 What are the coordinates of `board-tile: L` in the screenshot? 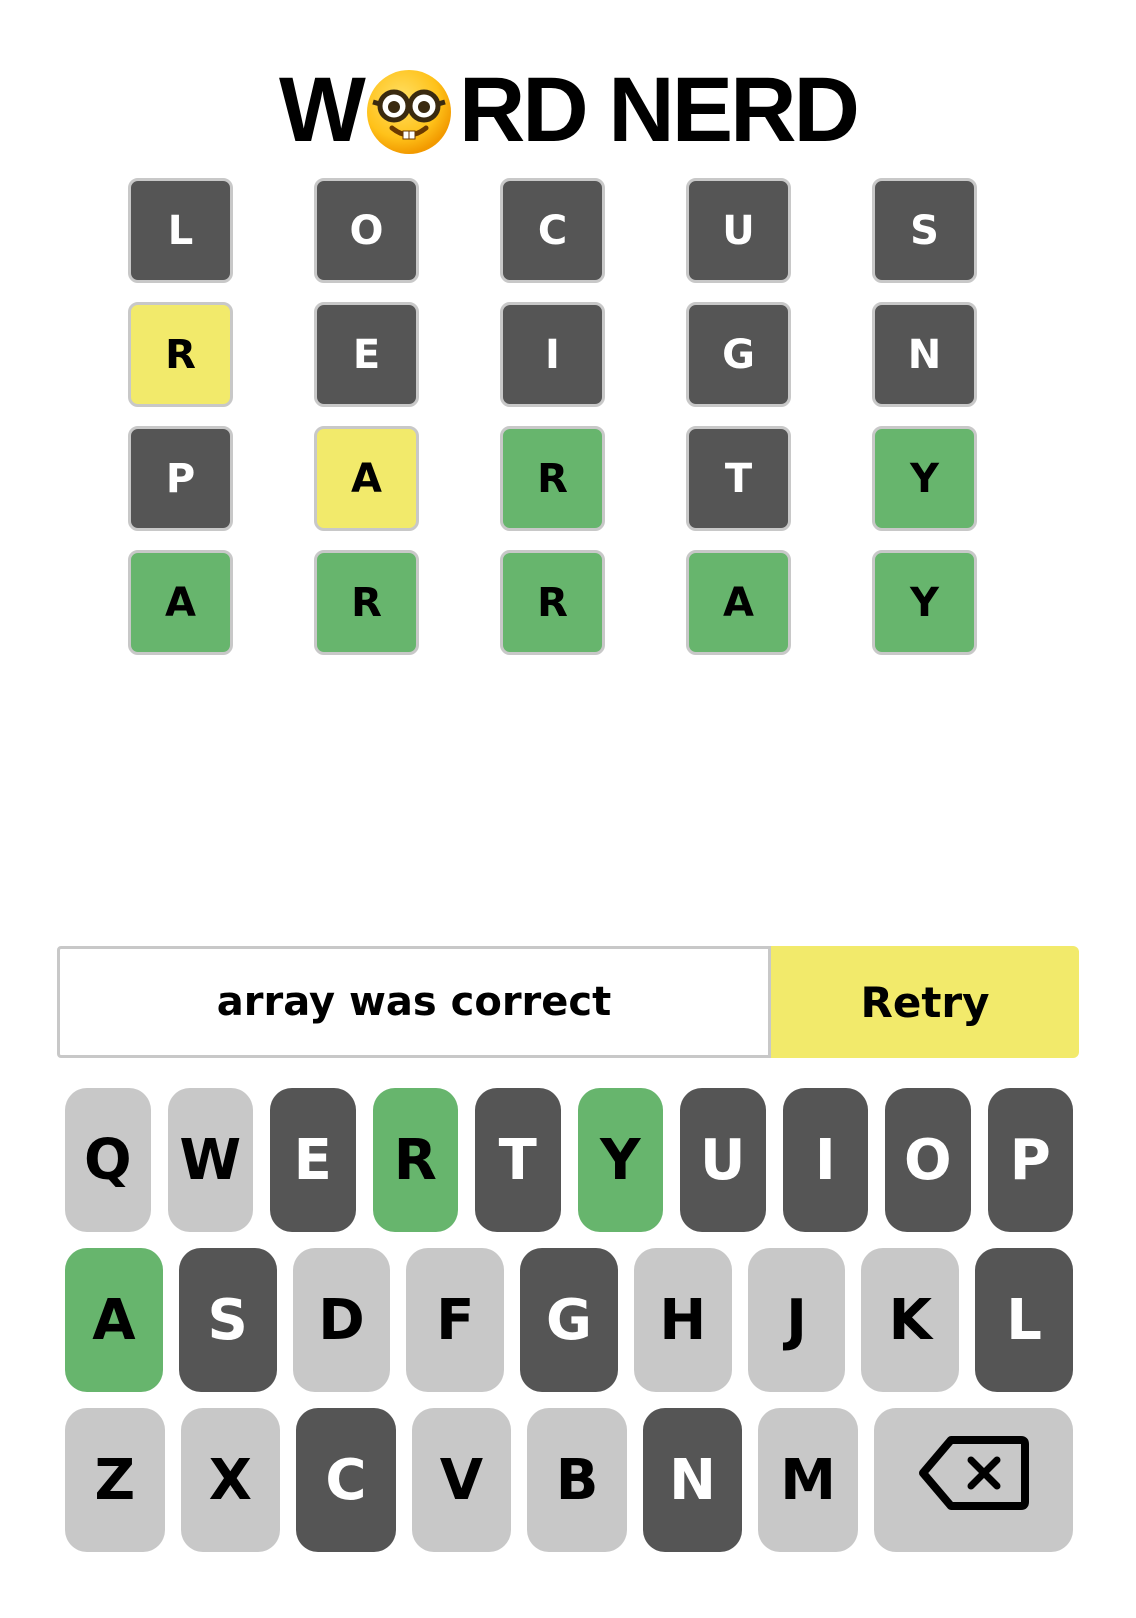 It's located at (180, 230).